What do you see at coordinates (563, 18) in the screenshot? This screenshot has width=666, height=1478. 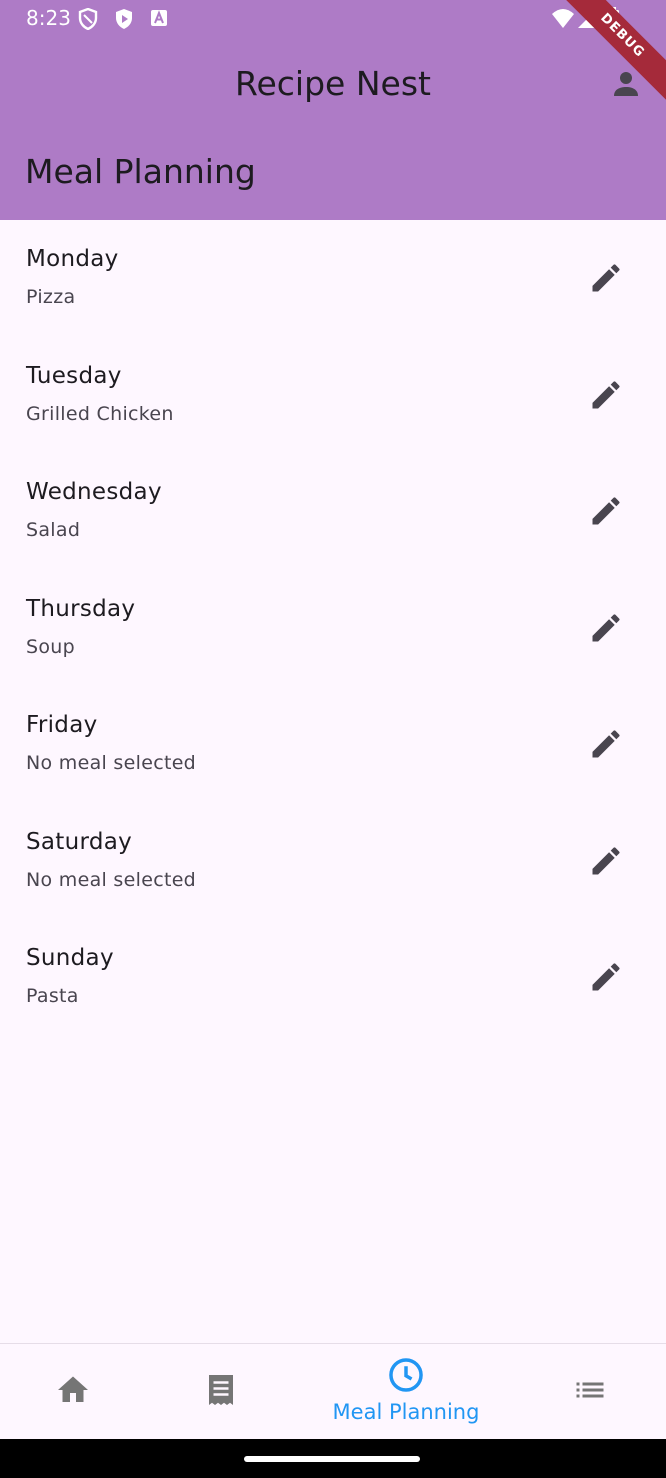 I see `wifi-icon` at bounding box center [563, 18].